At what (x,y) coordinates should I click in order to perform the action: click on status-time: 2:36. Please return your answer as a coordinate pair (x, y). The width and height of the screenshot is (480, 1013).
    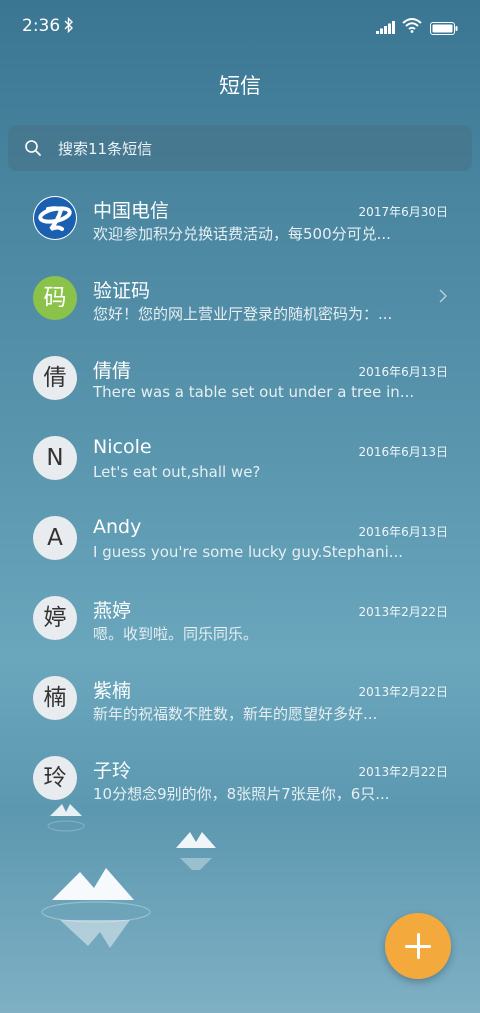
    Looking at the image, I should click on (41, 26).